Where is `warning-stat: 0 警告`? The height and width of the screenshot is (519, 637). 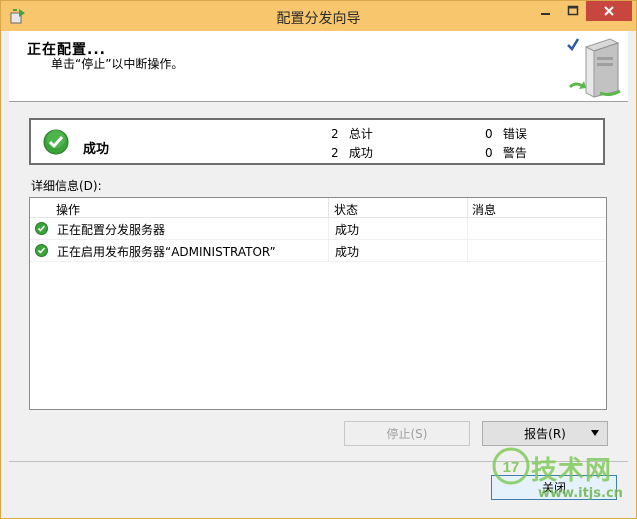 warning-stat: 0 警告 is located at coordinates (506, 152).